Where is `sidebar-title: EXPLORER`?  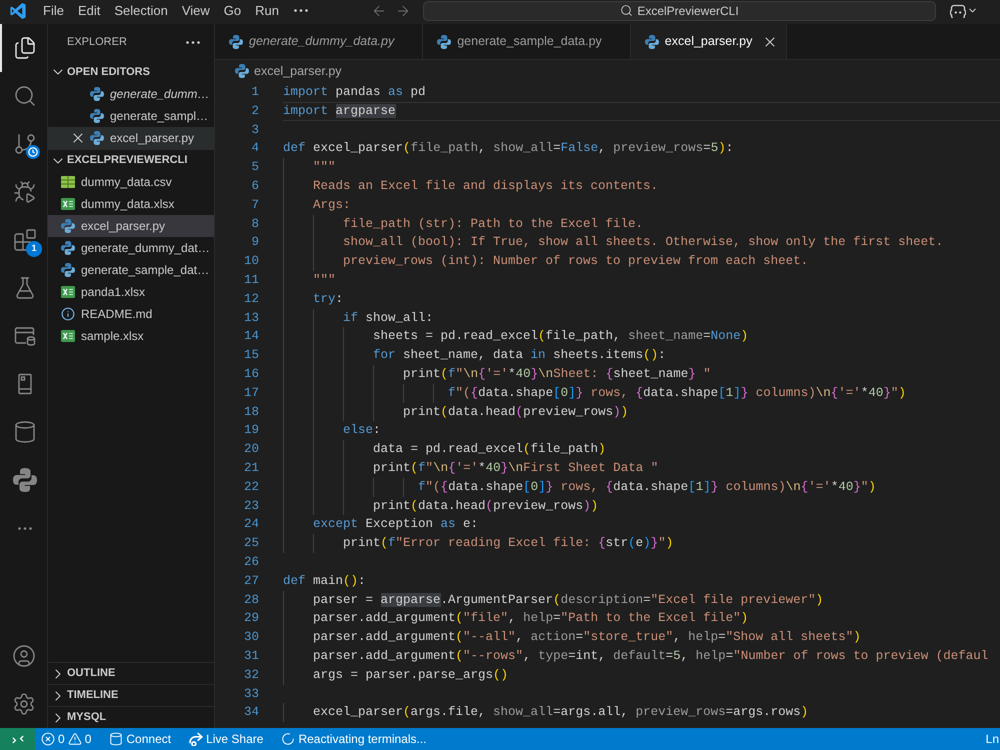 sidebar-title: EXPLORER is located at coordinates (97, 42).